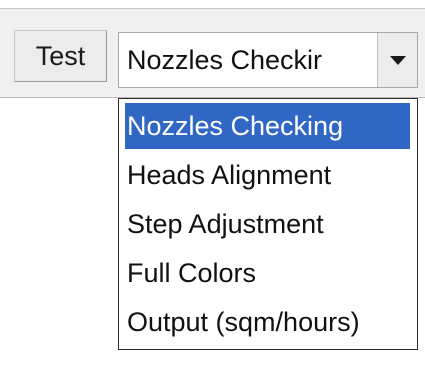 The image size is (425, 372). Describe the element at coordinates (271, 175) in the screenshot. I see `option-heads-alignment: Heads Alignment` at that location.